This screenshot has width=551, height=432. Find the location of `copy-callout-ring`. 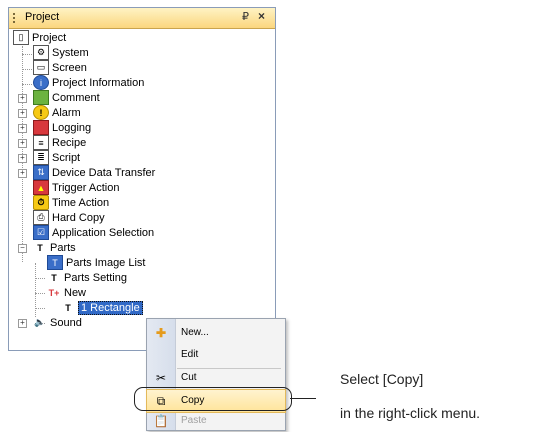

copy-callout-ring is located at coordinates (213, 399).